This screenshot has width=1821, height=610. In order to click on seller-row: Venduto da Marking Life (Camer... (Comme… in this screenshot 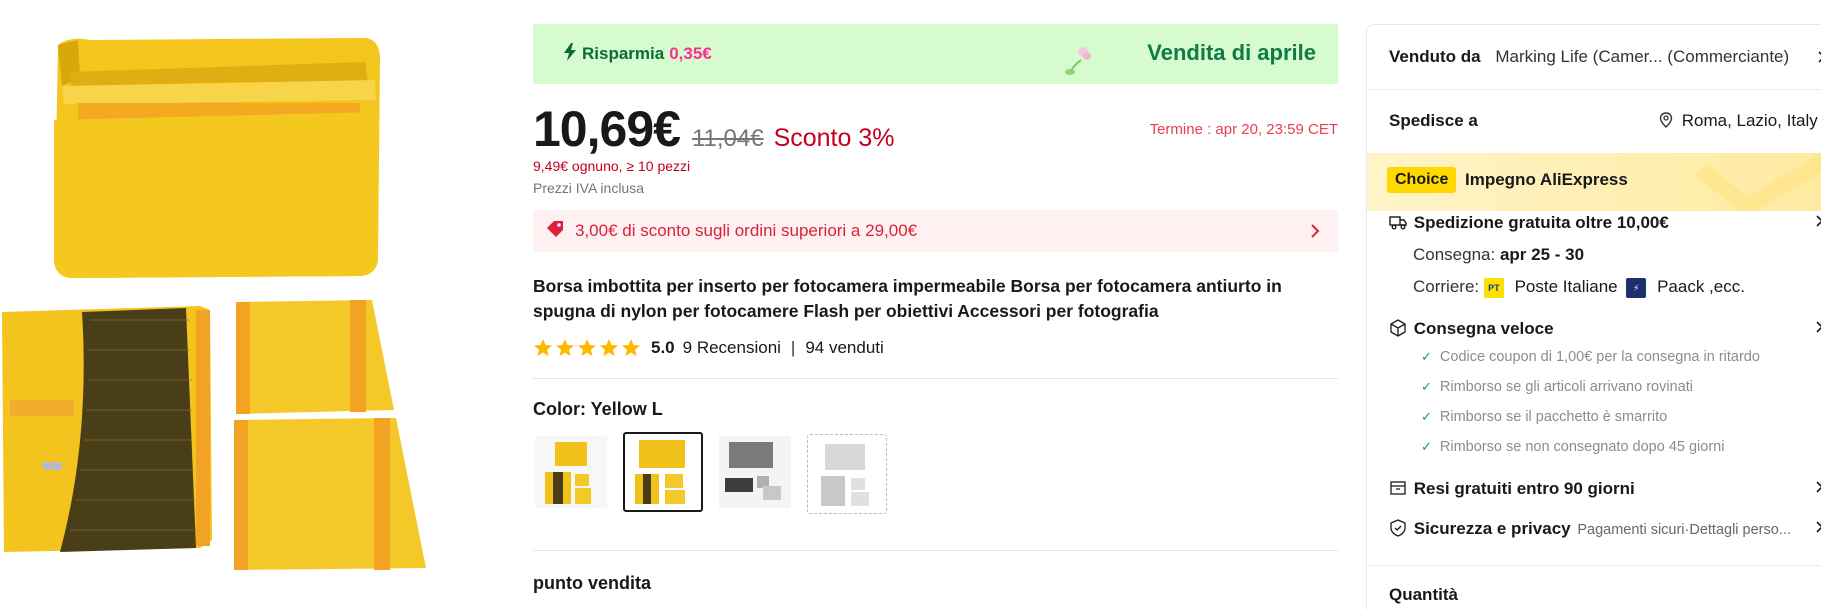, I will do `click(1605, 57)`.